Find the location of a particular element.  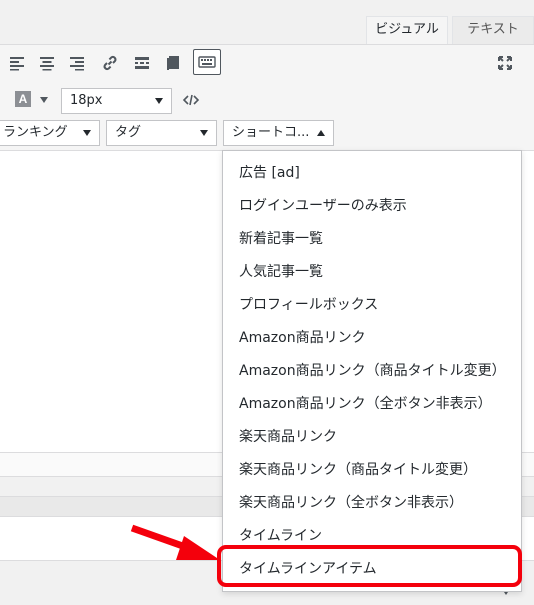

font-size-value: 18px is located at coordinates (86, 100).